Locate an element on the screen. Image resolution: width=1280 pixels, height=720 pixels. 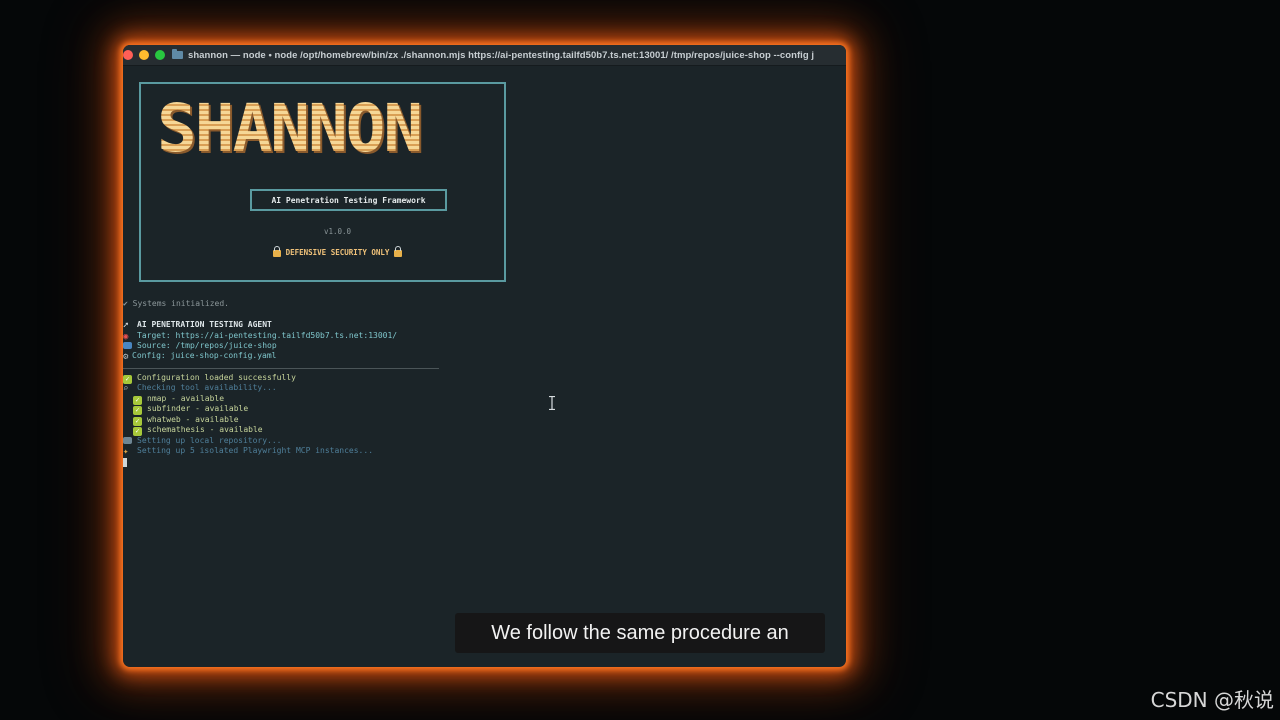
close-window-button is located at coordinates (128, 55).